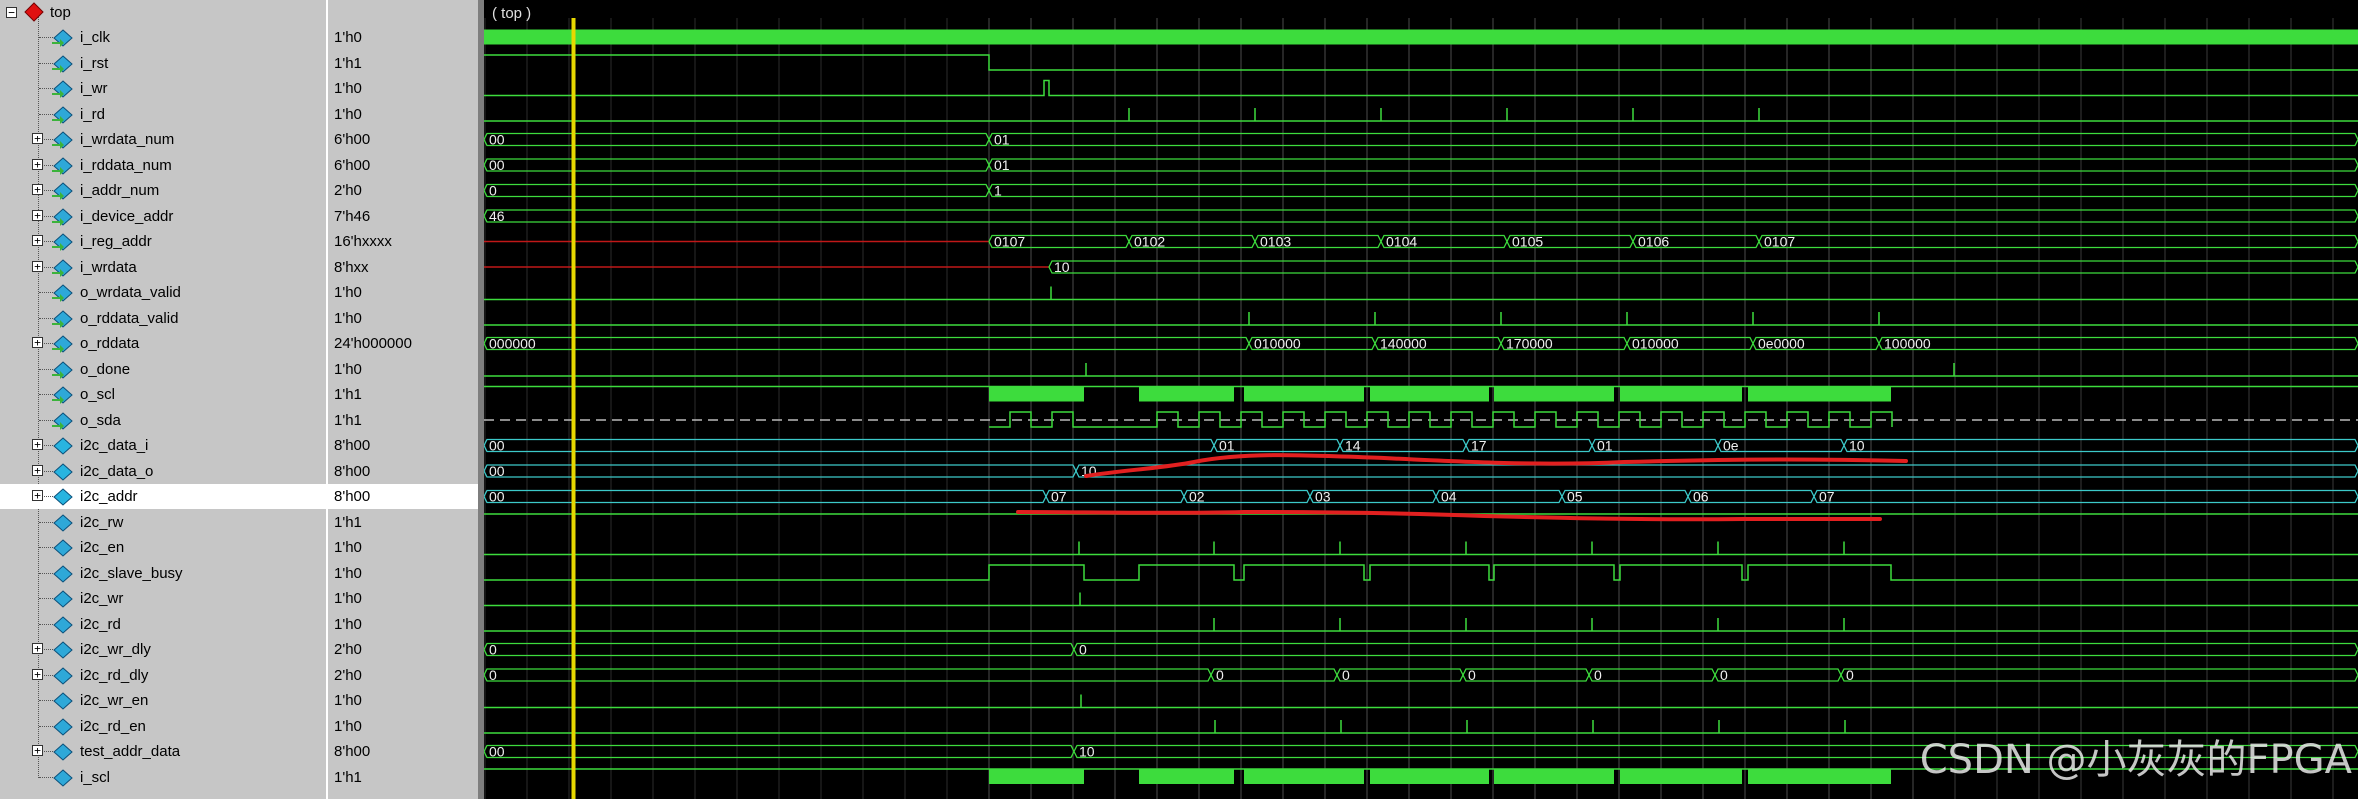 Image resolution: width=2358 pixels, height=799 pixels. Describe the element at coordinates (1449, 515) in the screenshot. I see `annotation-stroke` at that location.